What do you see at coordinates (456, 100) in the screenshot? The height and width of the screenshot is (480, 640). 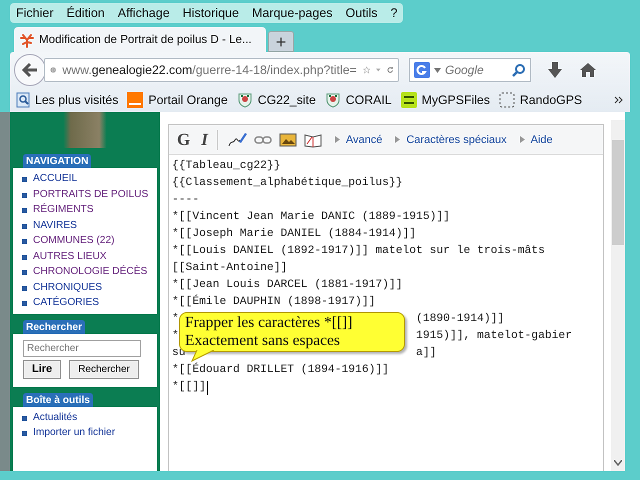 I see `bookmark-label: MyGPSFiles` at bounding box center [456, 100].